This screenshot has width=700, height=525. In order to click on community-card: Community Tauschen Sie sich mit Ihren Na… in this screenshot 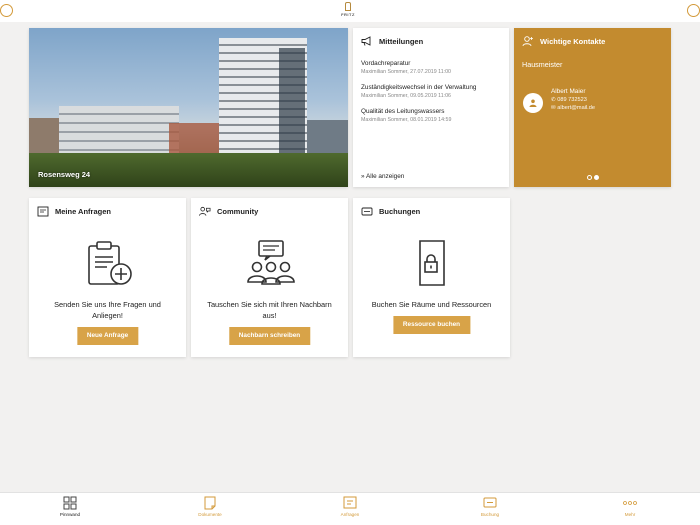, I will do `click(269, 277)`.